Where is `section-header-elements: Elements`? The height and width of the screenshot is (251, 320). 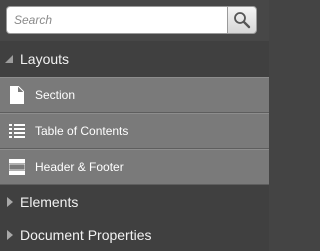
section-header-elements: Elements is located at coordinates (134, 201).